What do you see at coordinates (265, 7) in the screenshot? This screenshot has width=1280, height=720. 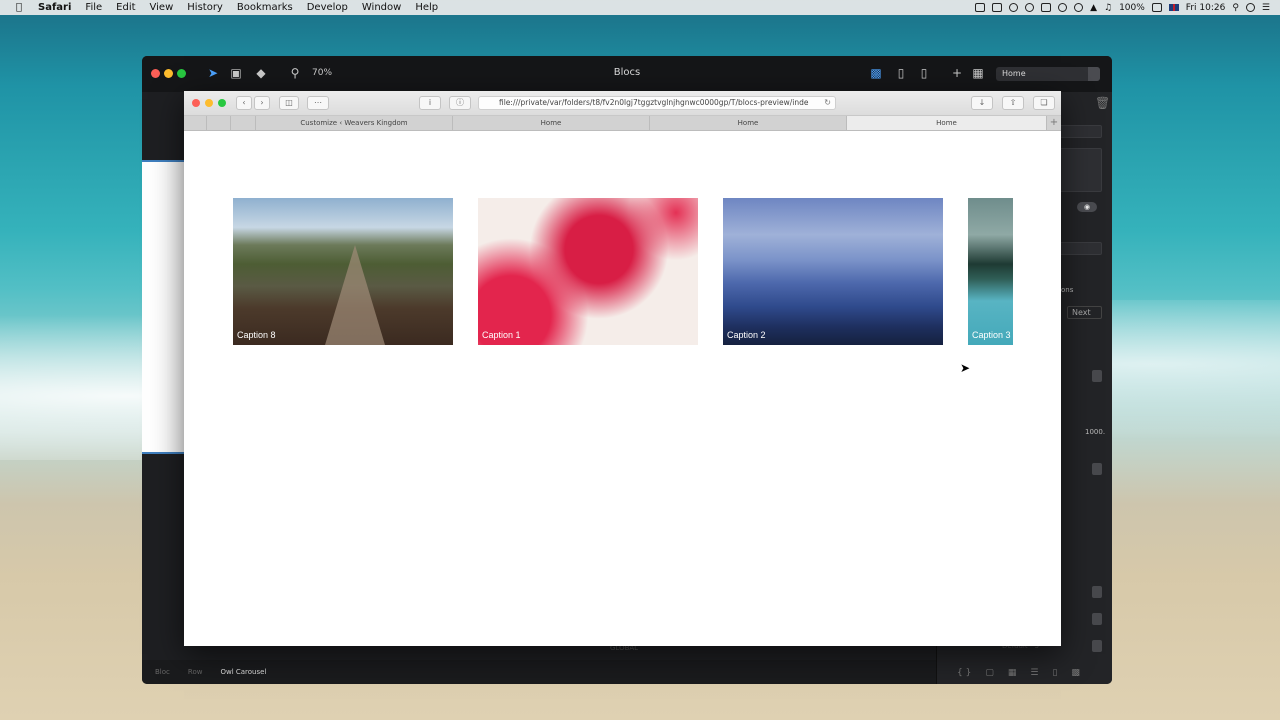 I see `menu-bookmarks: Bookmarks` at bounding box center [265, 7].